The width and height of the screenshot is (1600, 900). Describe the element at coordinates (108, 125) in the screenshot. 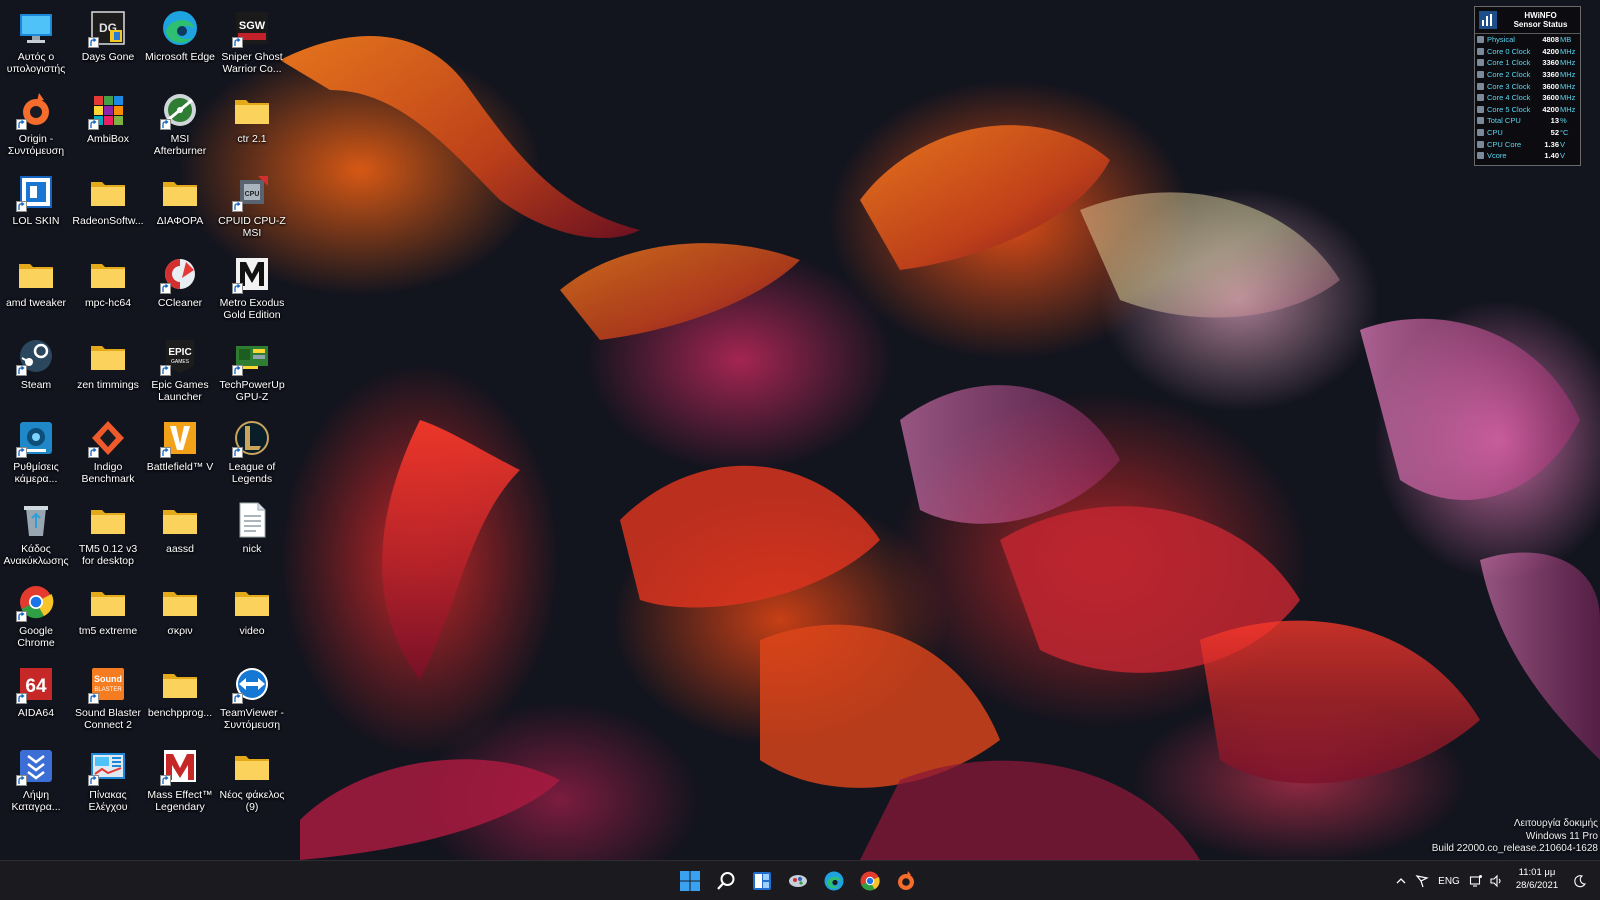

I see `desktop-icon: AmbiBox` at that location.